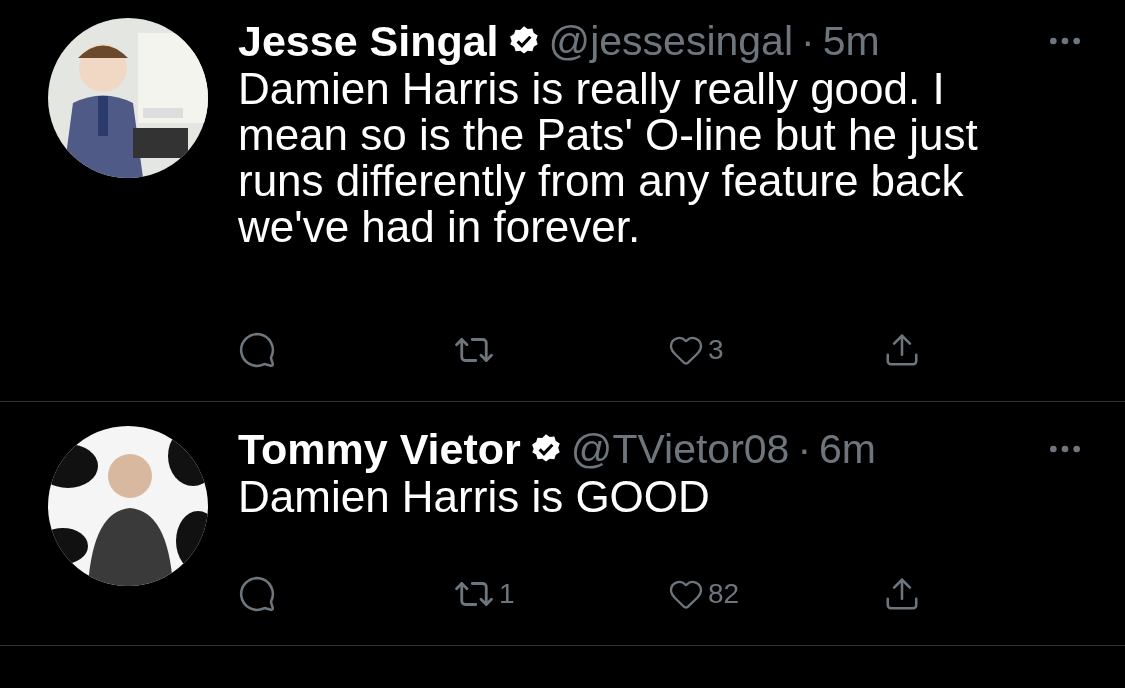 This screenshot has width=1125, height=688. I want to click on tweet-time: 6m, so click(848, 449).